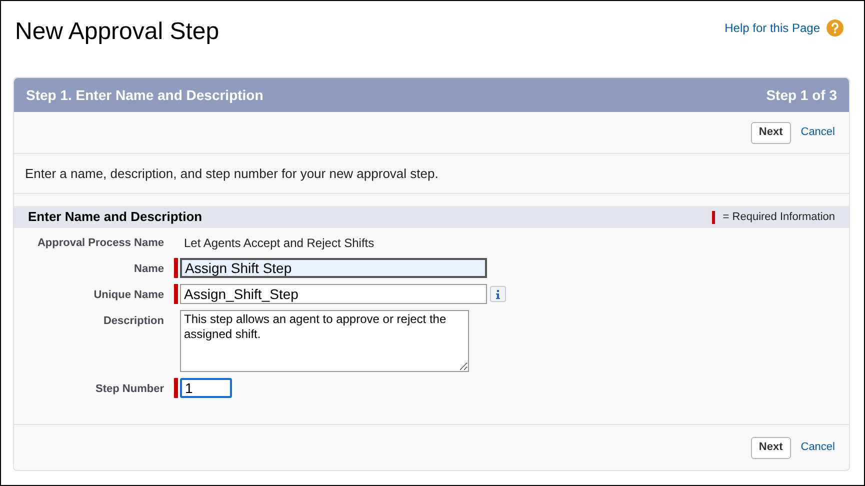 The image size is (865, 486). I want to click on required-legend: = Required Information, so click(778, 217).